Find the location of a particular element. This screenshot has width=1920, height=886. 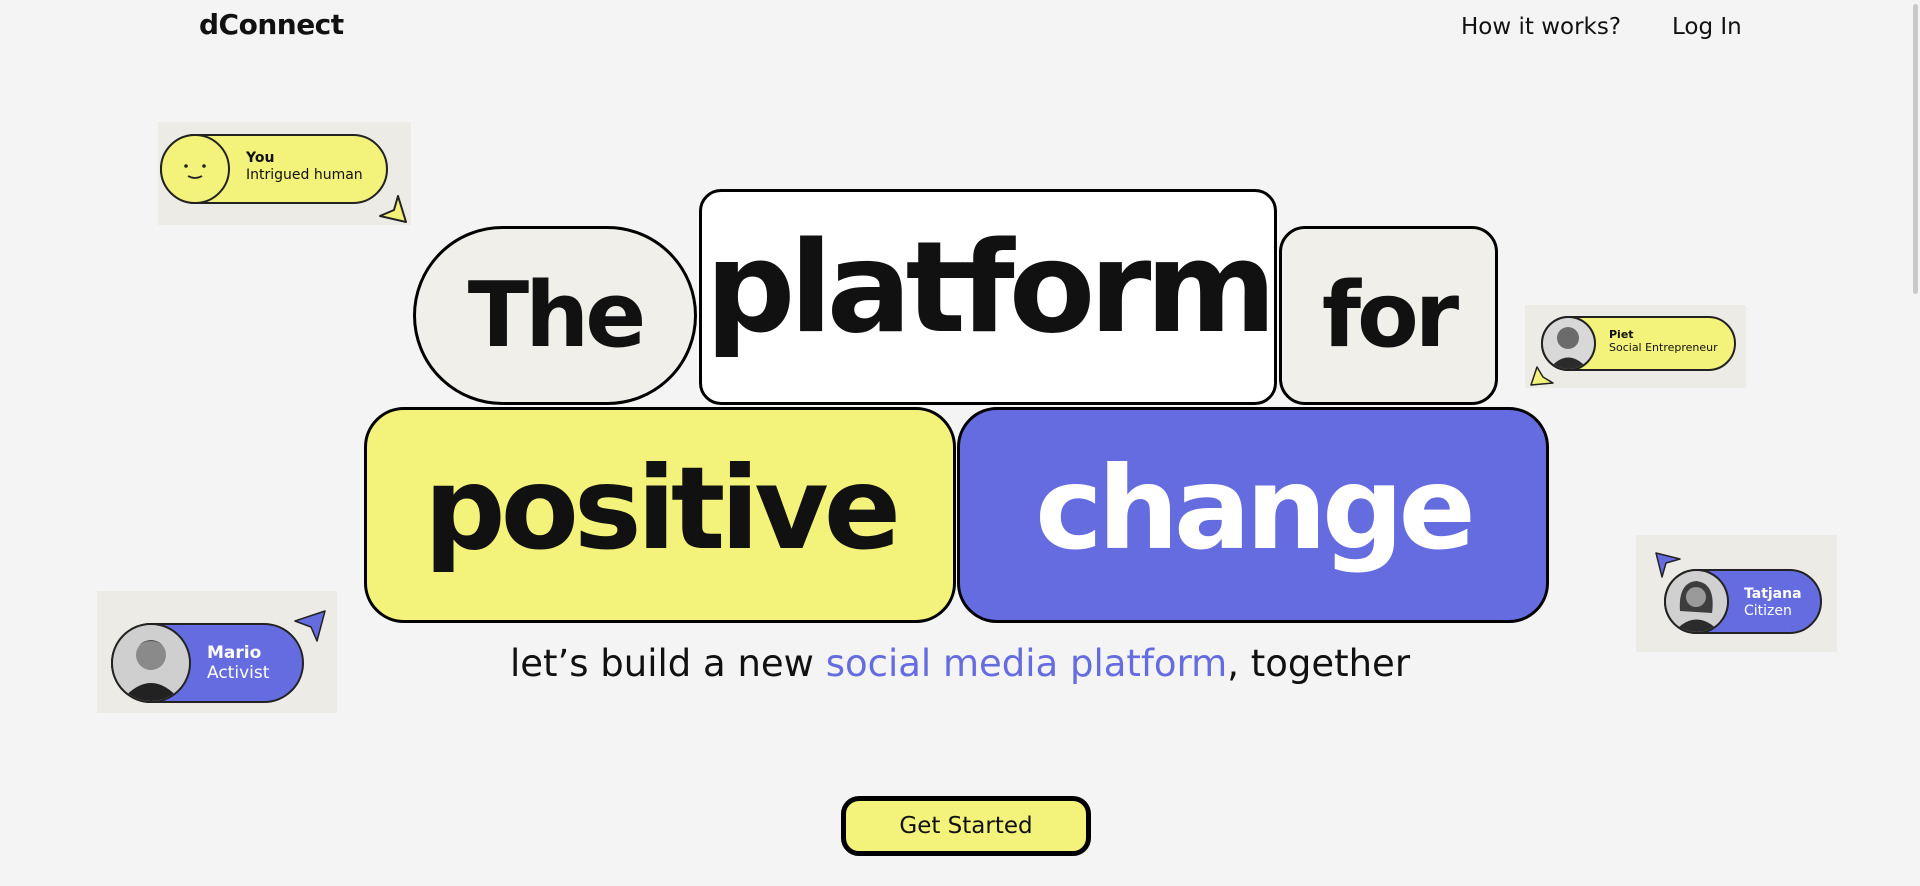

persona-role: Social Entrepreneur is located at coordinates (1663, 348).